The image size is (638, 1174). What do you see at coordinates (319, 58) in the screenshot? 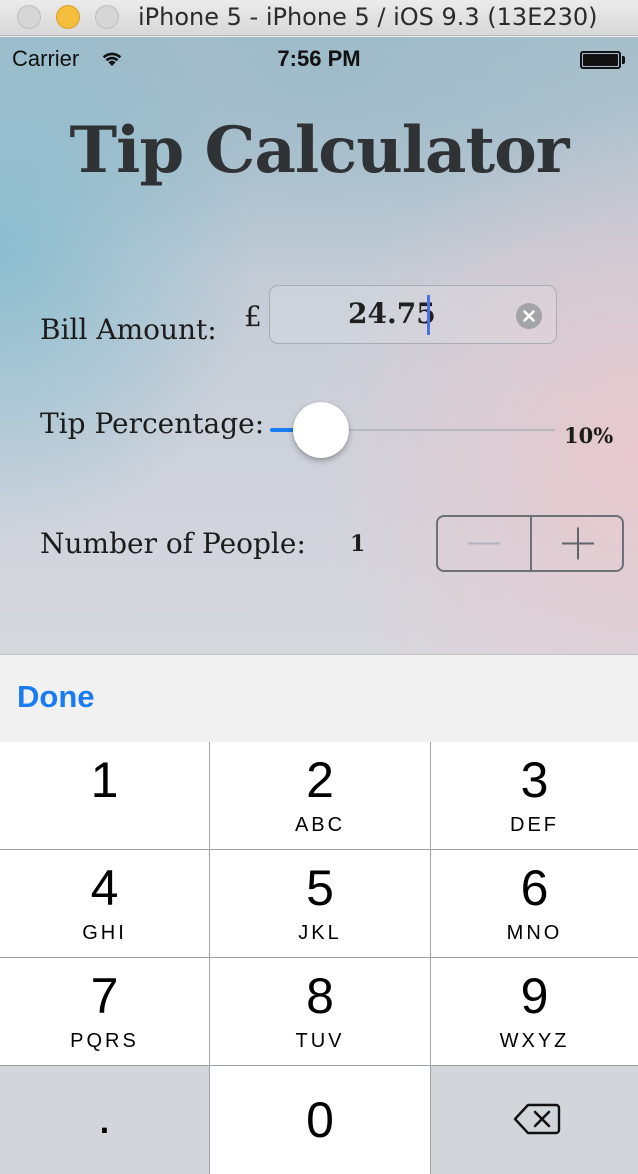
I see `status-time: 7:56 PM` at bounding box center [319, 58].